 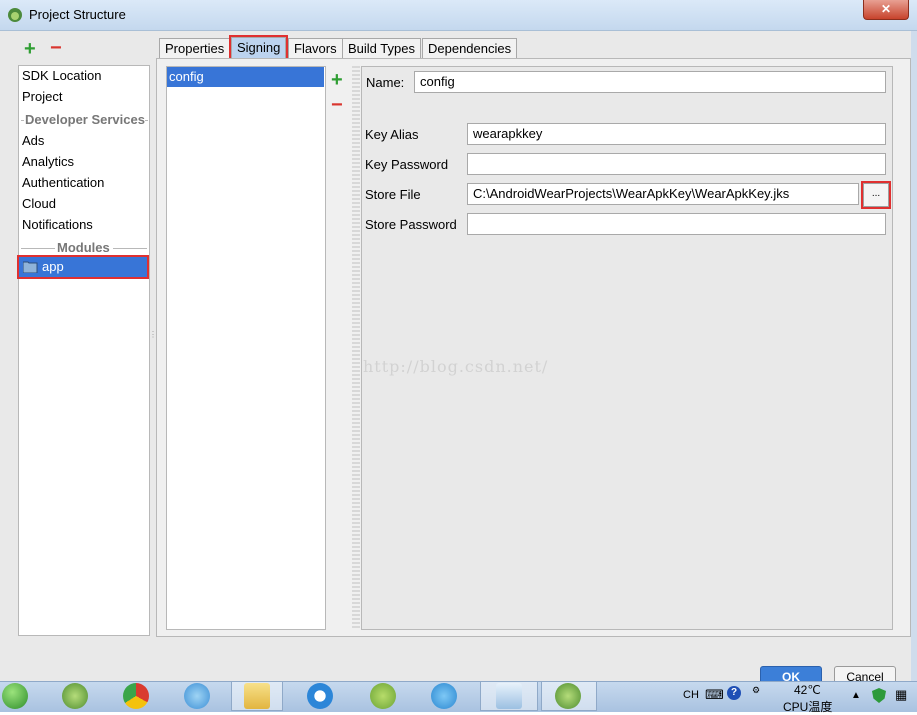 I want to click on tab-dependencies: Dependencies, so click(x=470, y=48).